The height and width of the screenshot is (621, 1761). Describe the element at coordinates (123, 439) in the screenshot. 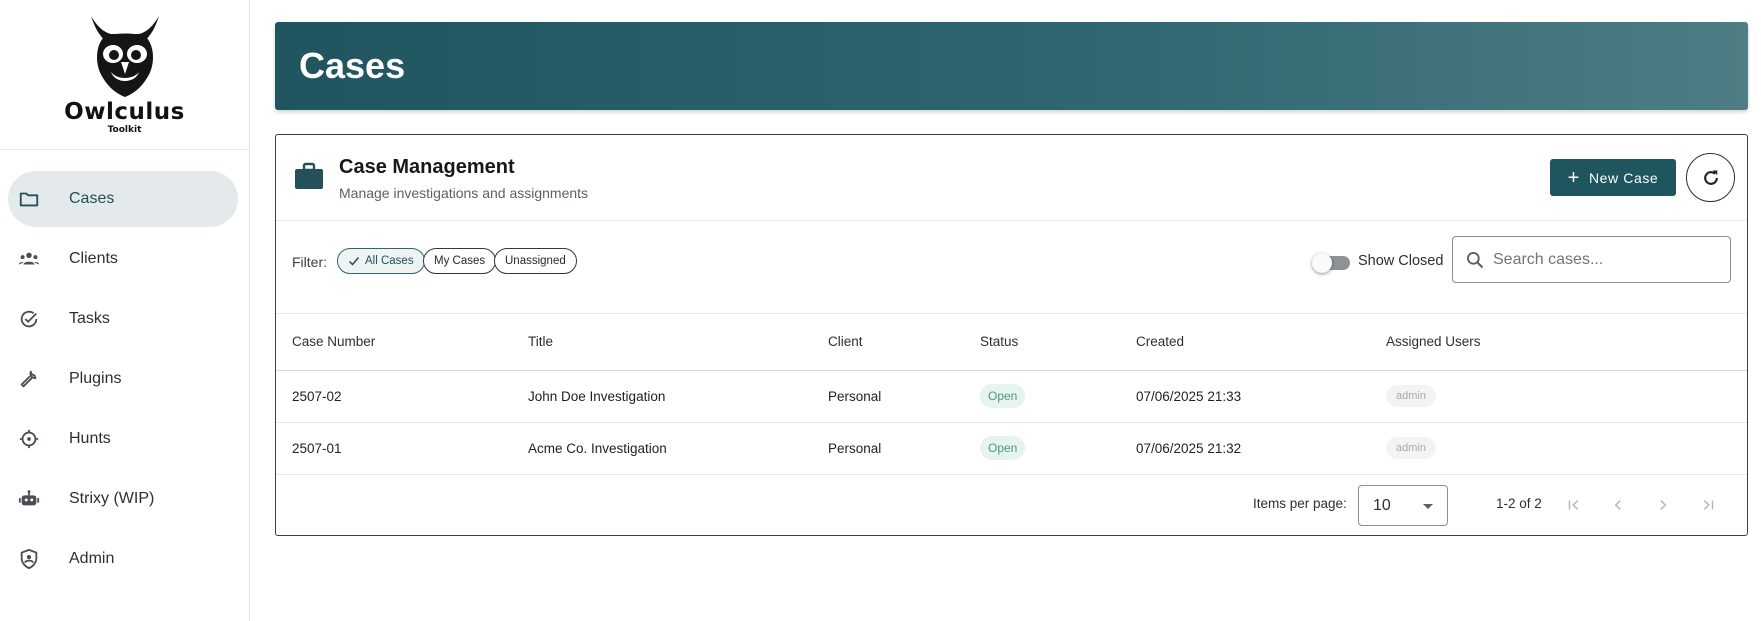

I see `sidebar-item-hunts: Hunts` at that location.